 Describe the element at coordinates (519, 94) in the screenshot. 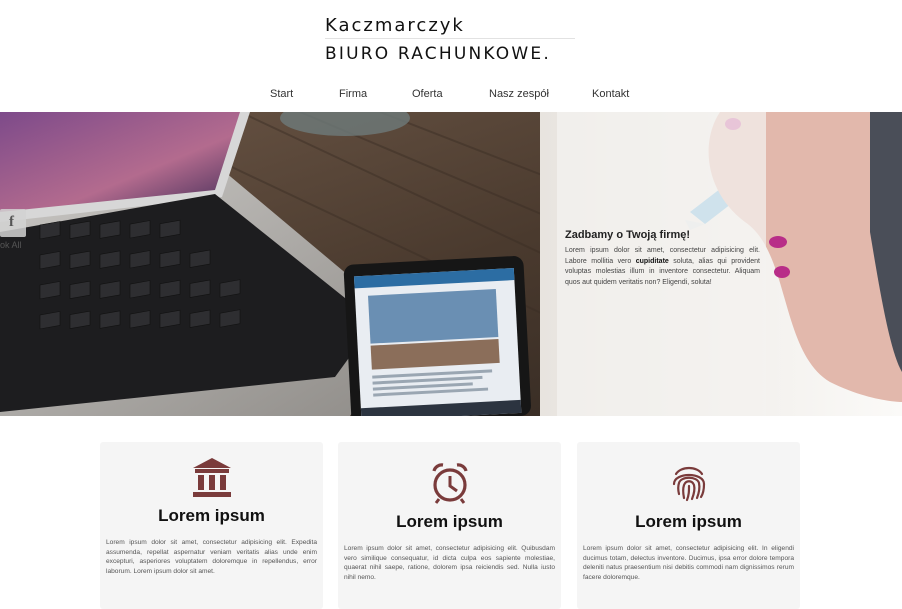

I see `nav-item-nasz-zespol: Nasz zespół` at that location.